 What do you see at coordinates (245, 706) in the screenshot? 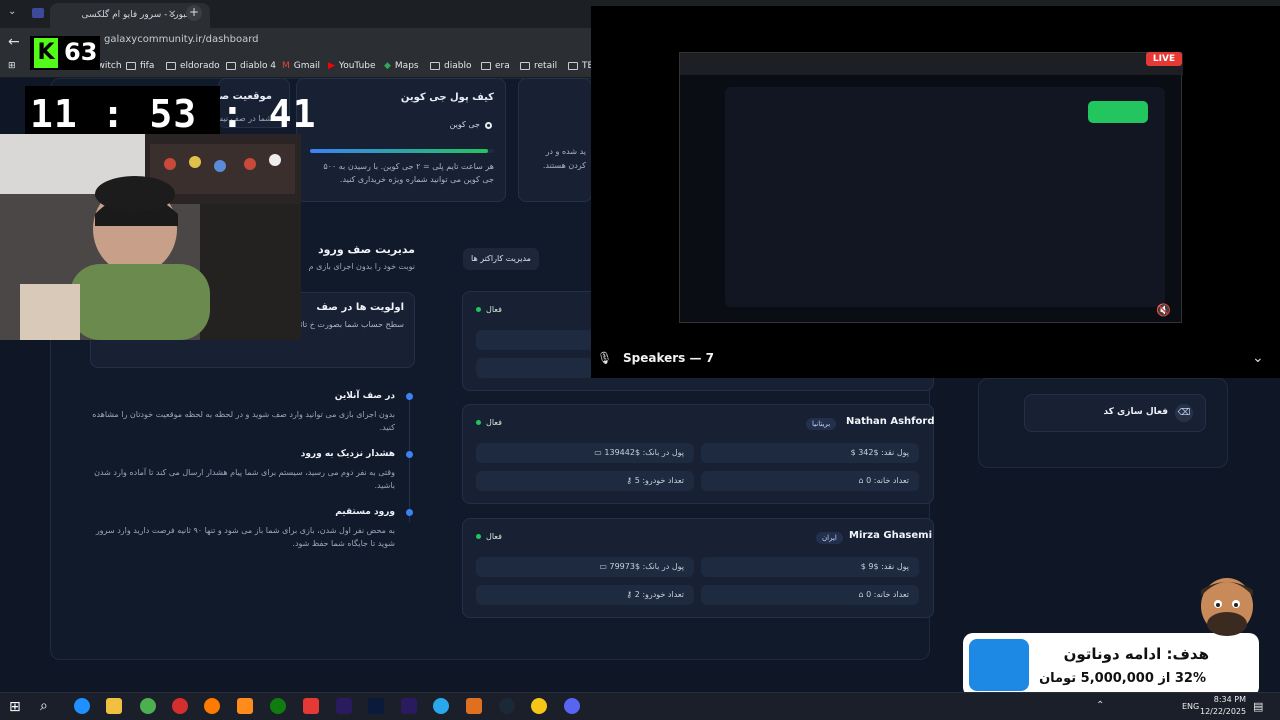
I see `origin-icon` at bounding box center [245, 706].